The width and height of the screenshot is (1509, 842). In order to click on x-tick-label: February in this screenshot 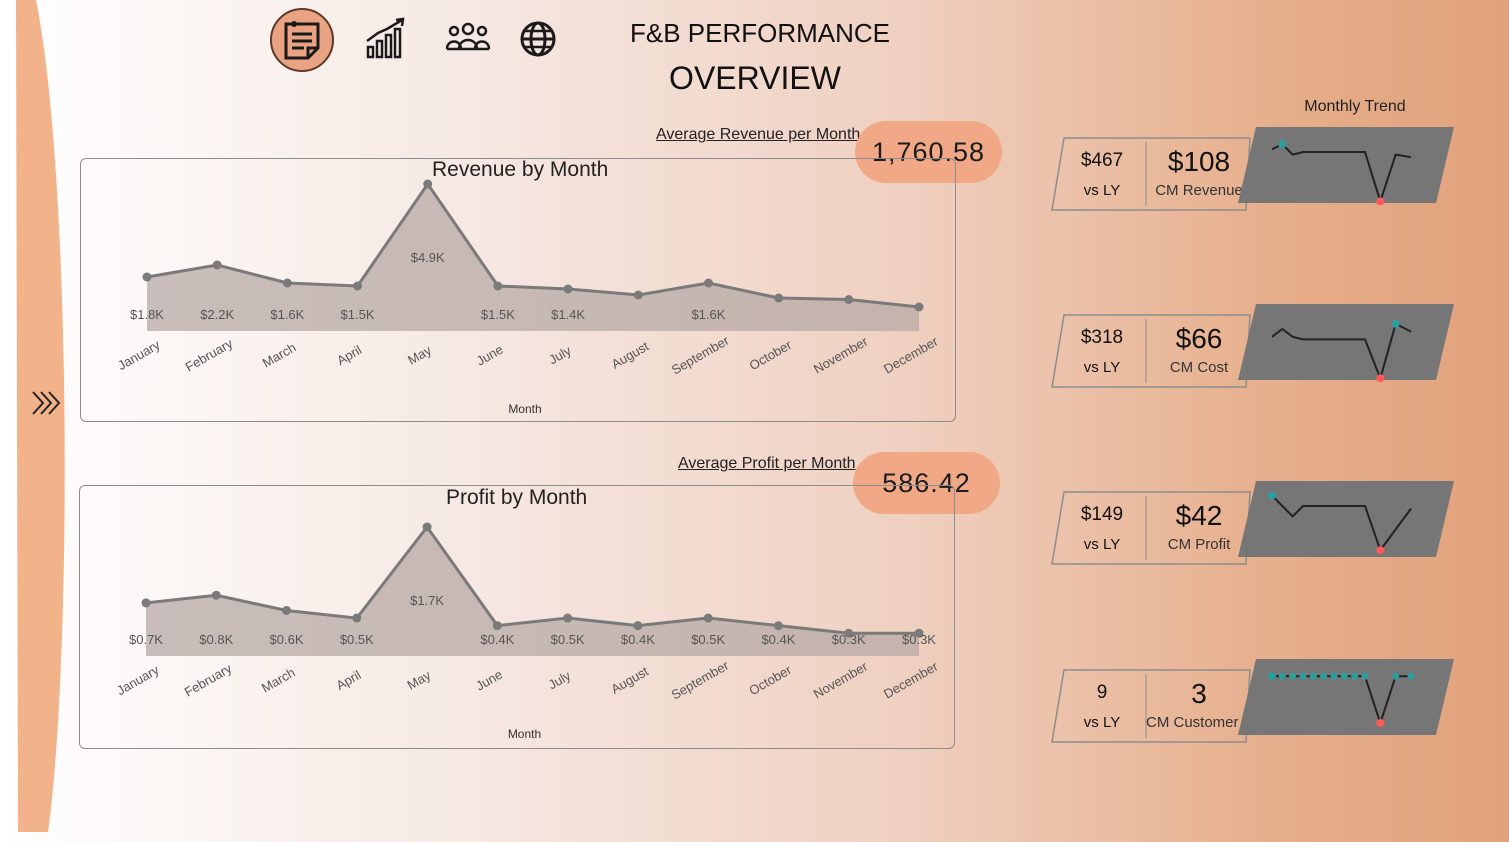, I will do `click(208, 679)`.